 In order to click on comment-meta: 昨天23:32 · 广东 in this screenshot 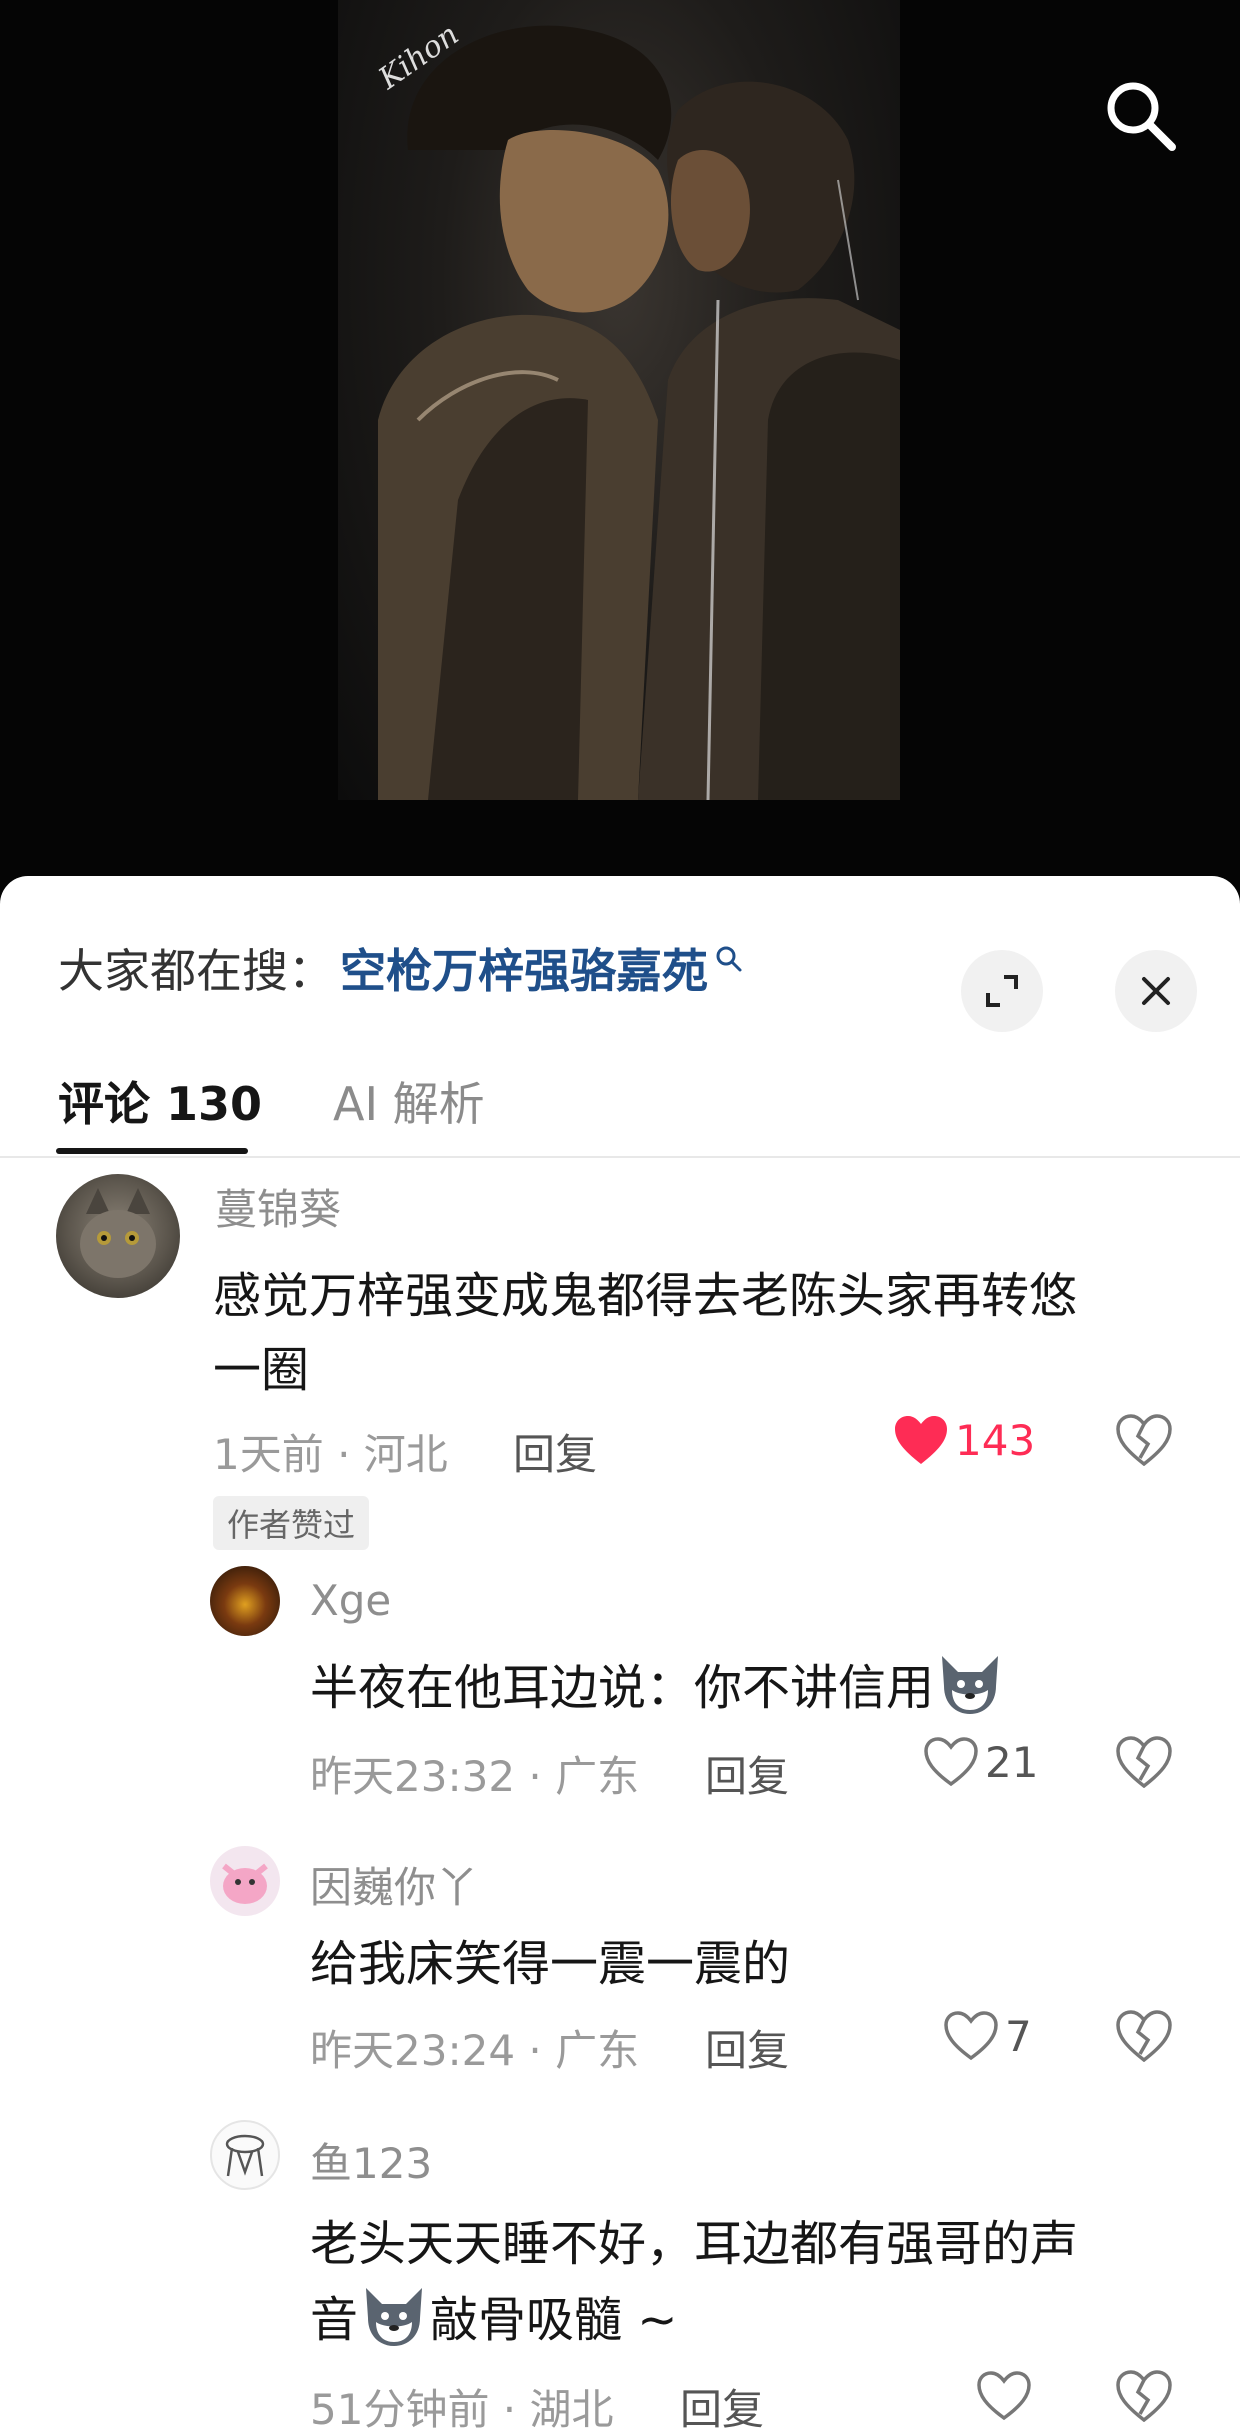, I will do `click(475, 1776)`.